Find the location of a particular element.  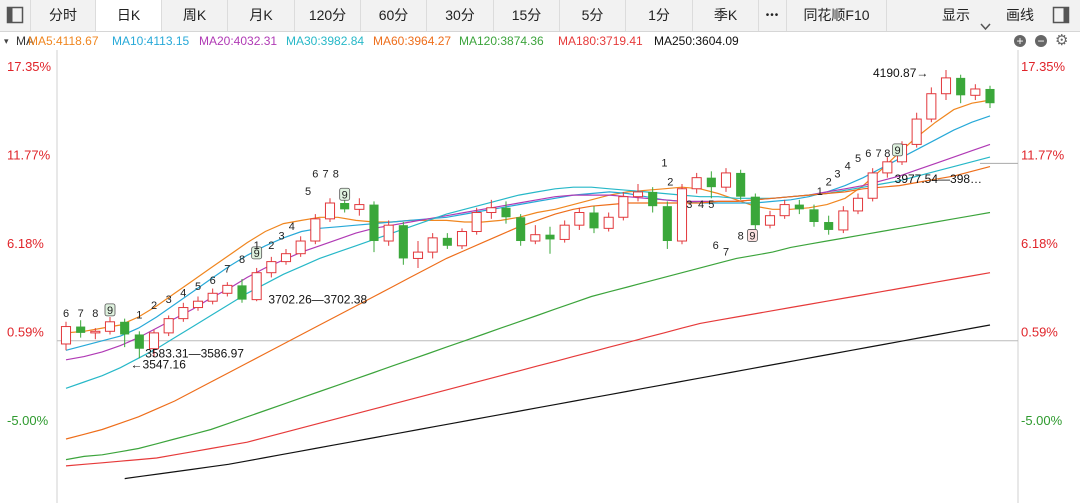

tab-11: ••• is located at coordinates (773, 15).